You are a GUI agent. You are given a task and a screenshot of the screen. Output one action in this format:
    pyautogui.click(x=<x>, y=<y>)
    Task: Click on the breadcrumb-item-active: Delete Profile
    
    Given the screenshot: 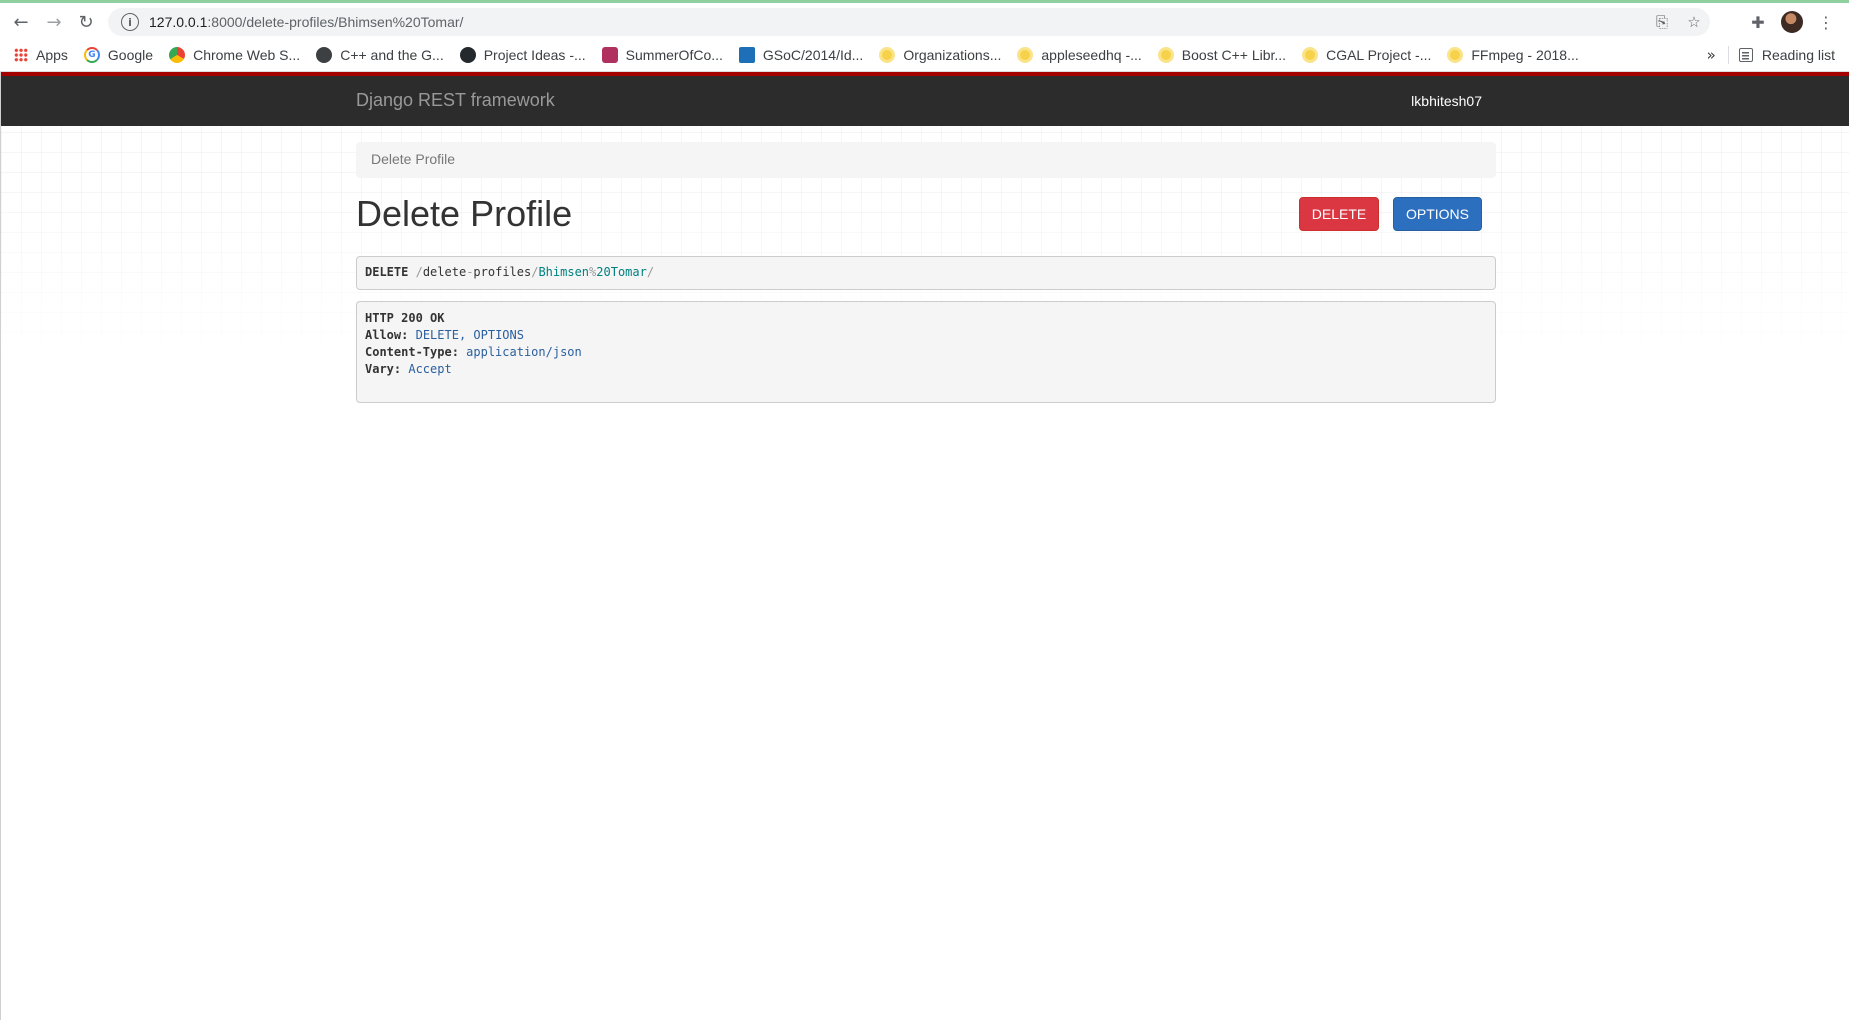 What is the action you would take?
    pyautogui.click(x=413, y=159)
    